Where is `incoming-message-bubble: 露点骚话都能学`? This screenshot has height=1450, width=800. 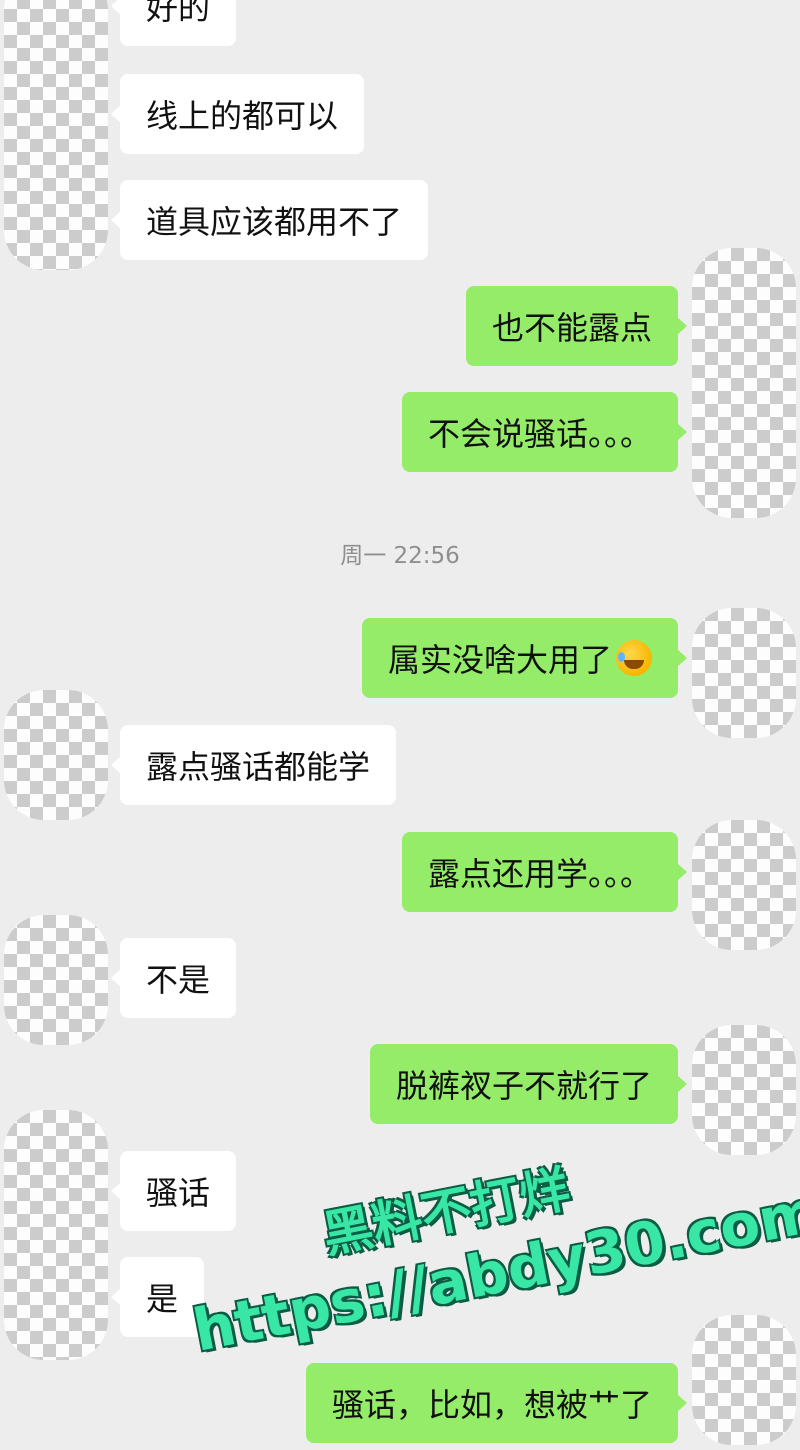
incoming-message-bubble: 露点骚话都能学 is located at coordinates (253, 765).